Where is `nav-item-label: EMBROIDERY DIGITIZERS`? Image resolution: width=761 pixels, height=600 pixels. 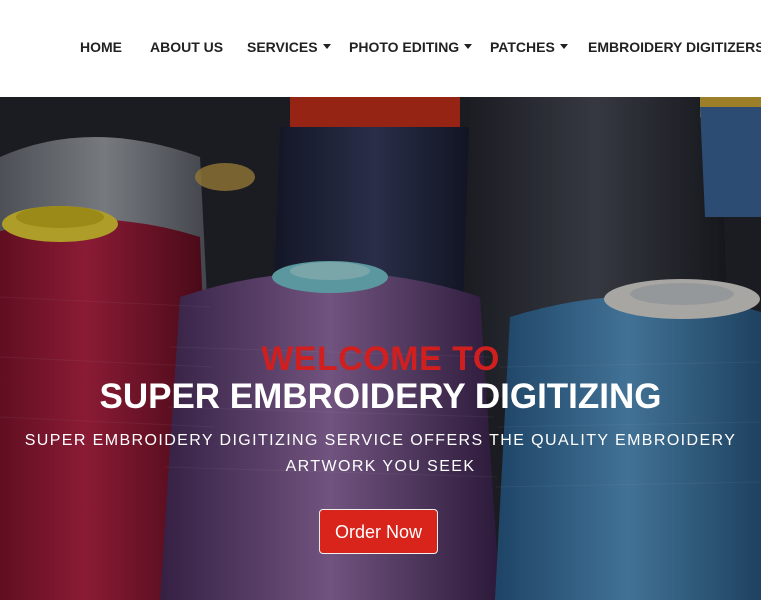 nav-item-label: EMBROIDERY DIGITIZERS is located at coordinates (674, 47).